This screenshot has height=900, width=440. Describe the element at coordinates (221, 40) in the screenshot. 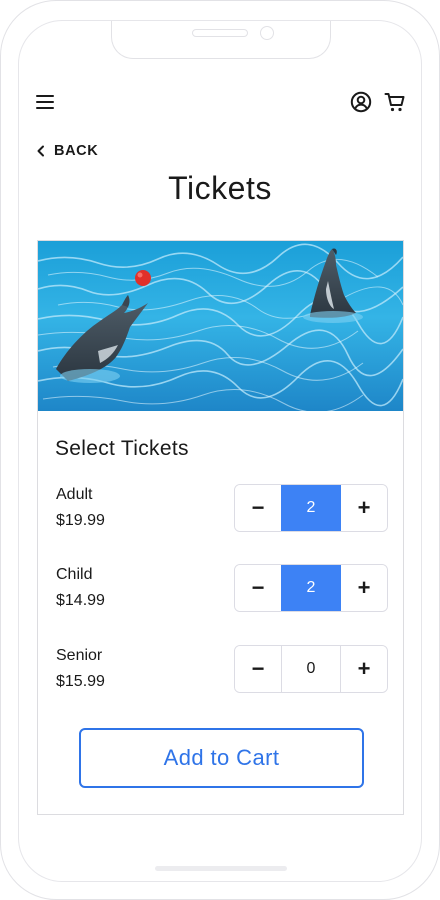

I see `phone-notch` at that location.